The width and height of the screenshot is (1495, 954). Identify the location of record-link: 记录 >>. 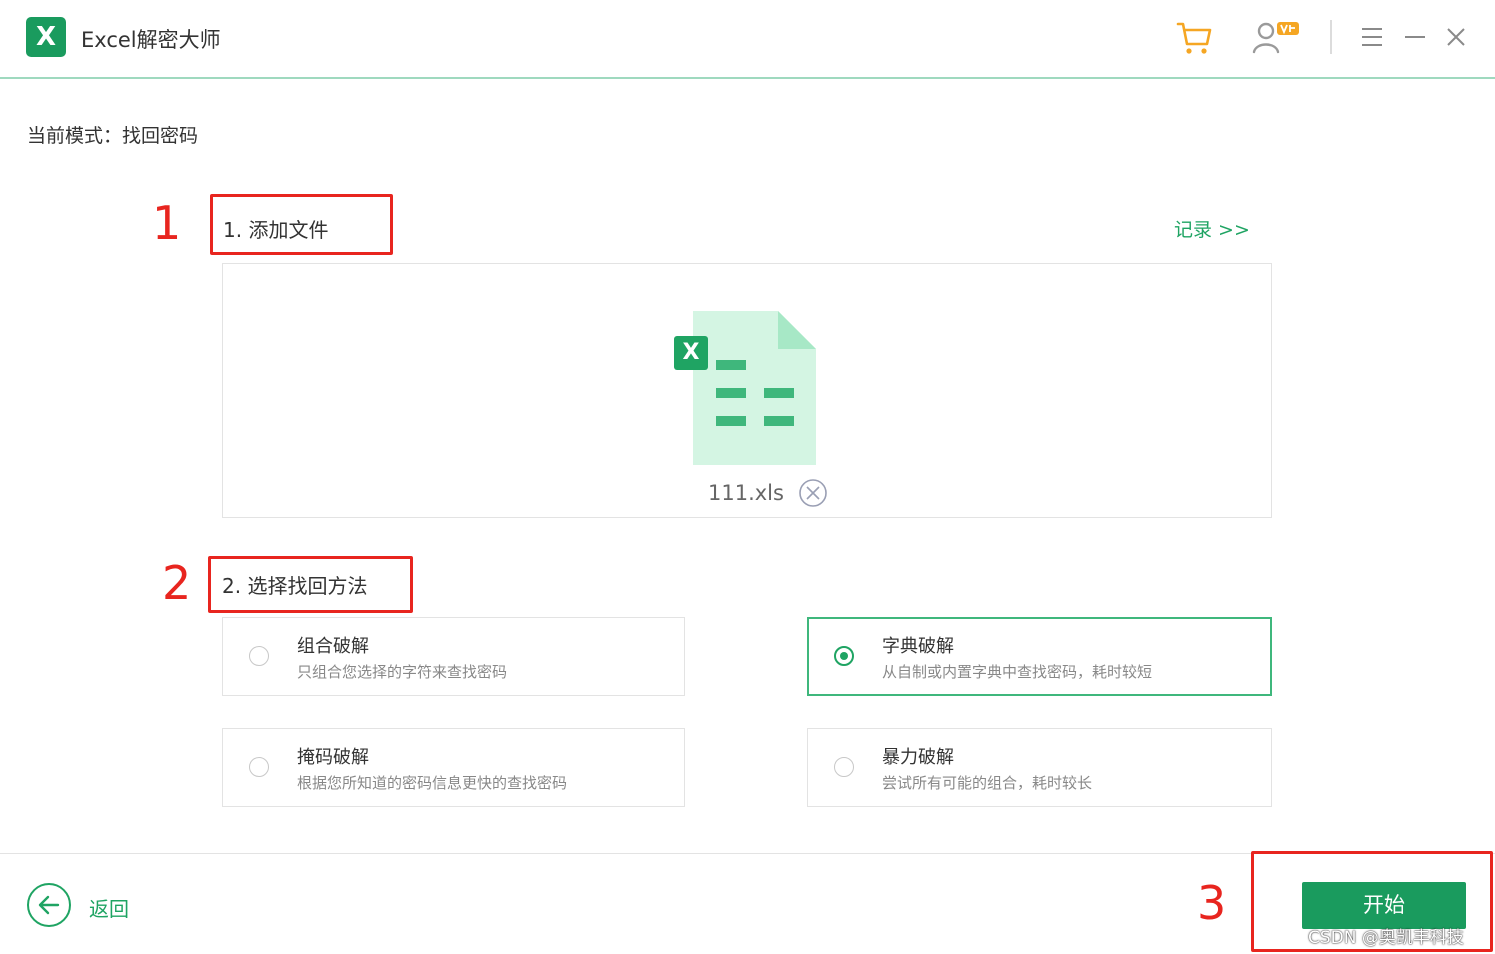
(1212, 228).